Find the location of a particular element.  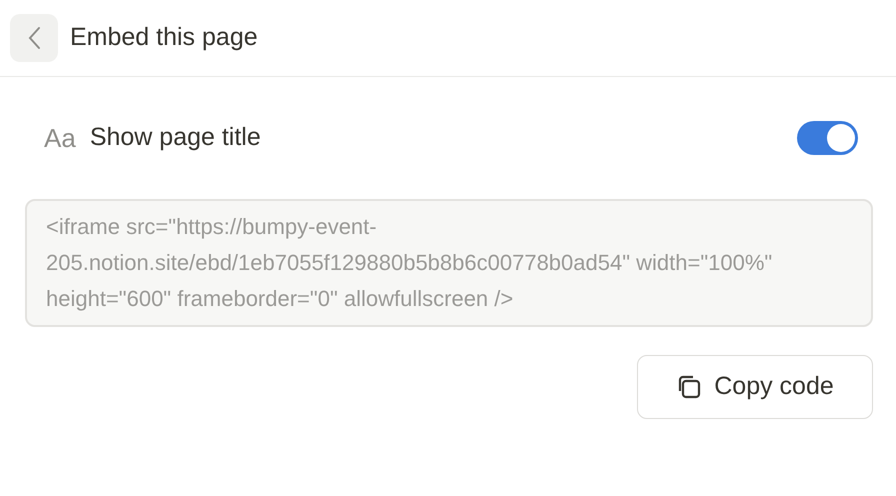

back-button is located at coordinates (34, 38).